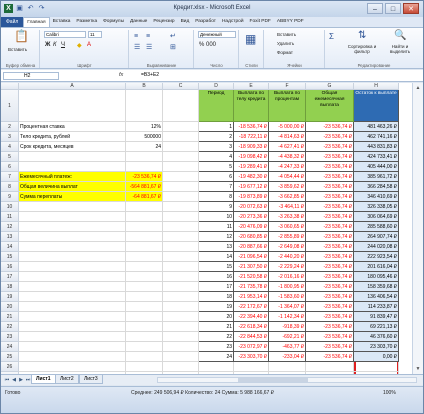 The height and width of the screenshot is (414, 424). I want to click on select-all-corner, so click(10, 86).